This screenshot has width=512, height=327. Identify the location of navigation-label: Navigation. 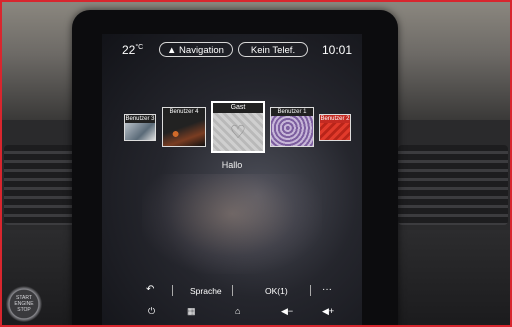
(201, 50).